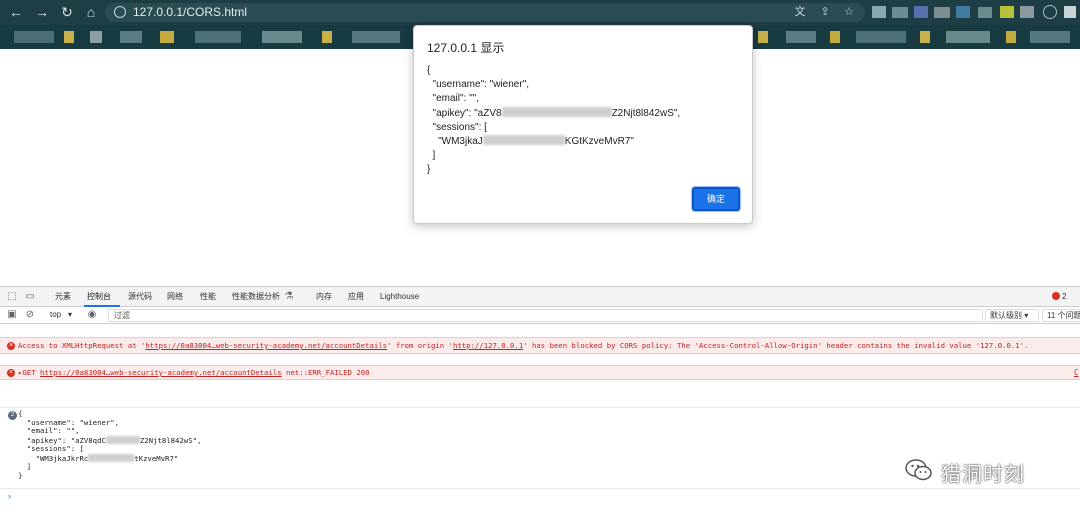  Describe the element at coordinates (12, 297) in the screenshot. I see `inspect-element-icon: ⬚` at that location.